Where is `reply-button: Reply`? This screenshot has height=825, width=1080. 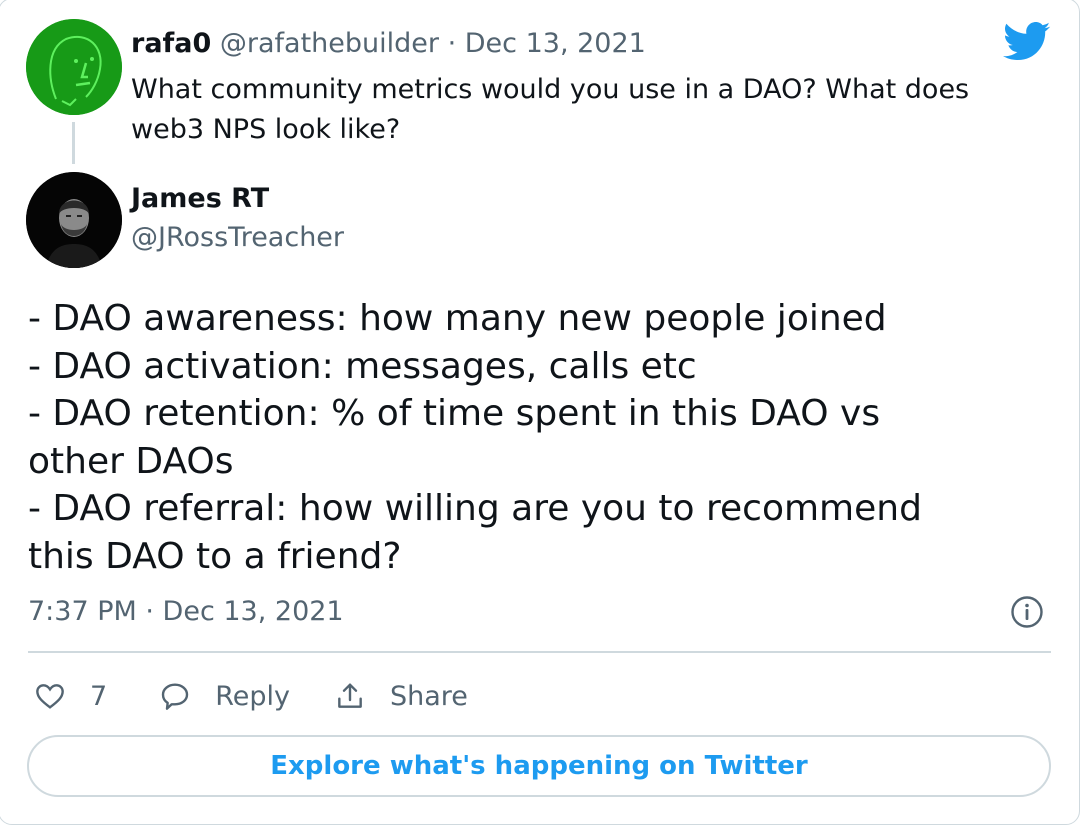 reply-button: Reply is located at coordinates (224, 696).